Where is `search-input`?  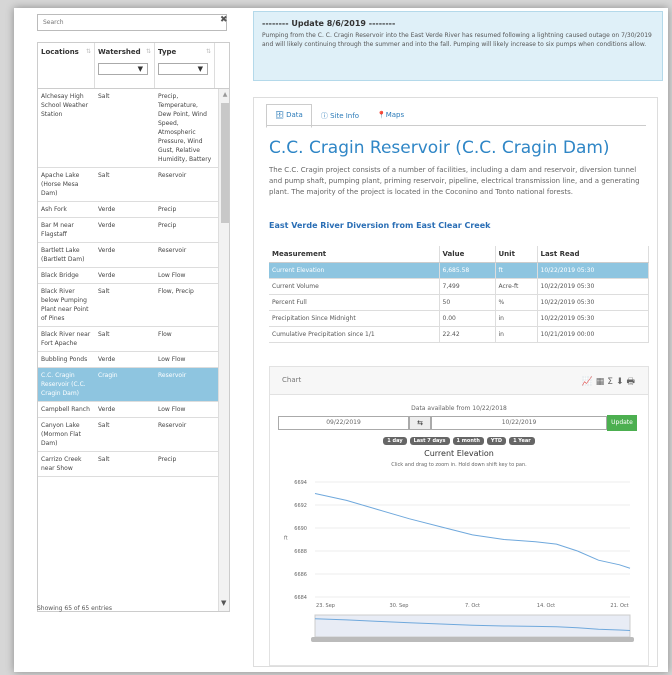 search-input is located at coordinates (132, 22).